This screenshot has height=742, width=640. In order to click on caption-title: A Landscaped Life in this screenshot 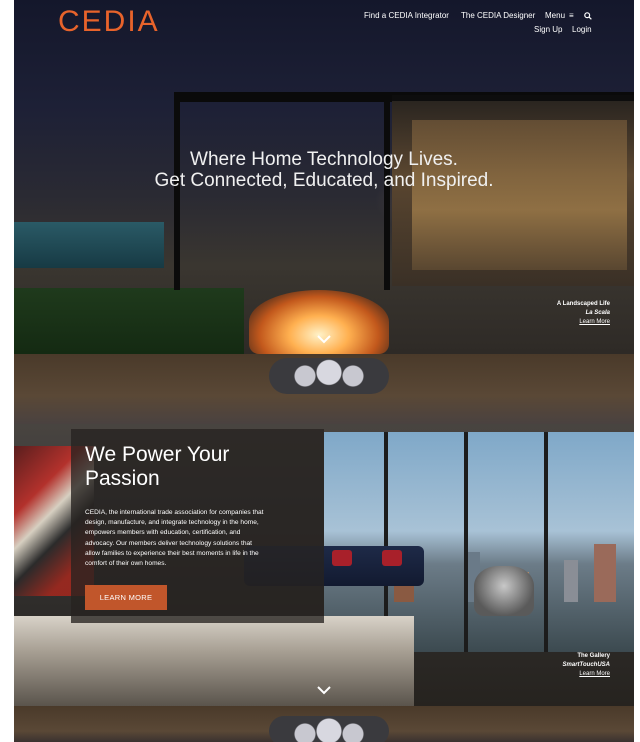, I will do `click(583, 304)`.